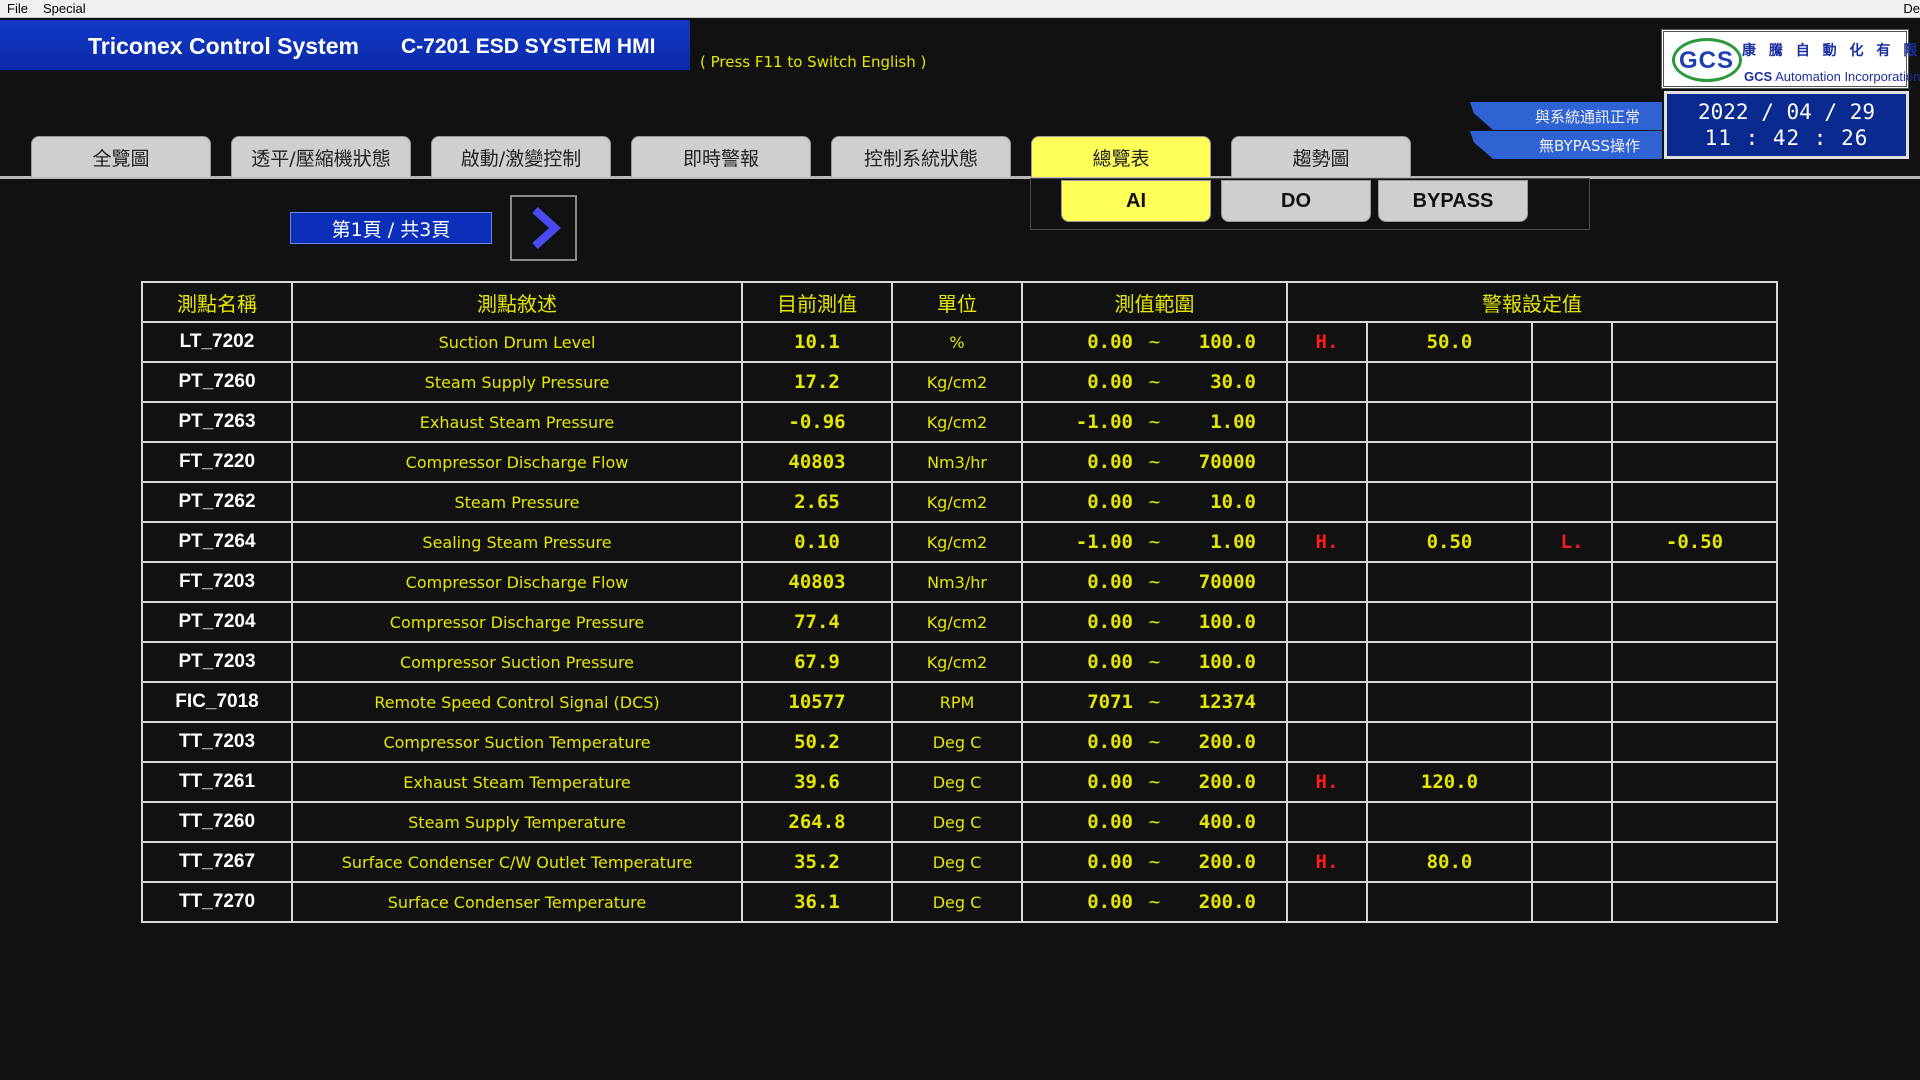 The height and width of the screenshot is (1080, 1920). I want to click on language-hint: ( Press F11 to Switch English ), so click(813, 62).